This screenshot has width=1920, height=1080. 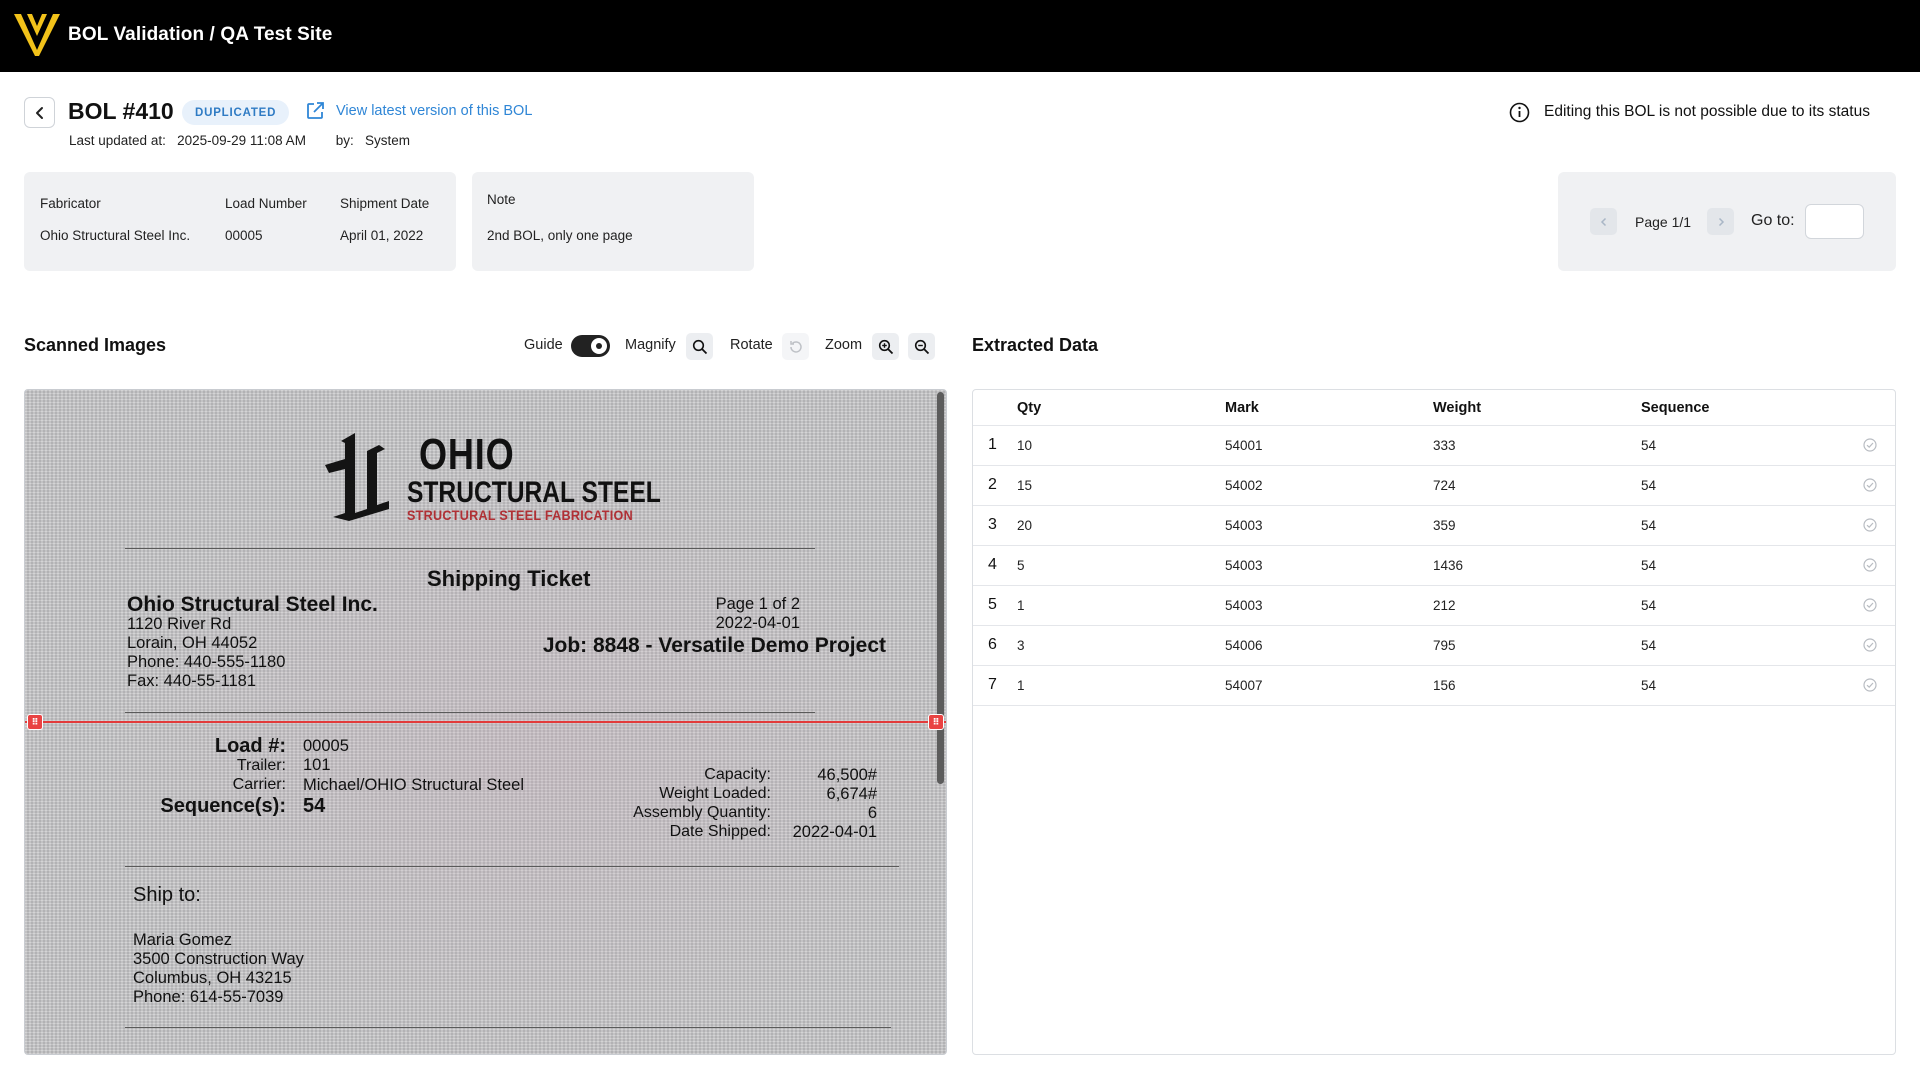 I want to click on doc-carrier-label: Carrier:, so click(x=259, y=784).